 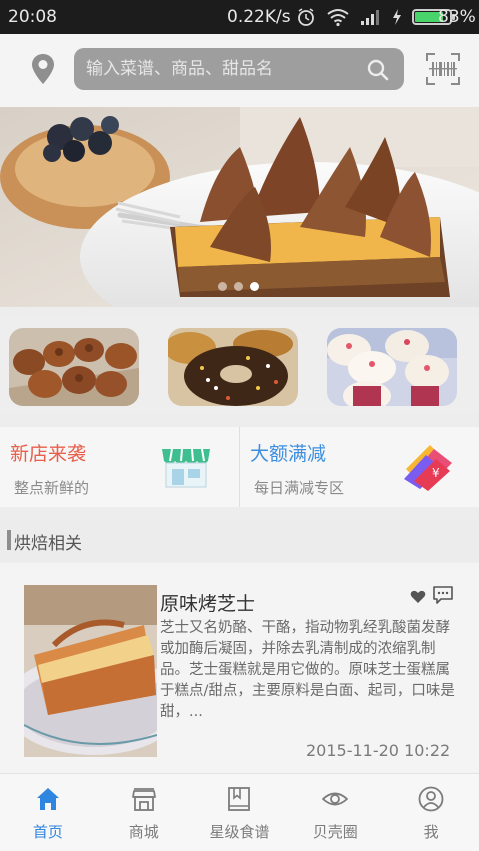 What do you see at coordinates (259, 17) in the screenshot?
I see `network-speed: 0.22K/s` at bounding box center [259, 17].